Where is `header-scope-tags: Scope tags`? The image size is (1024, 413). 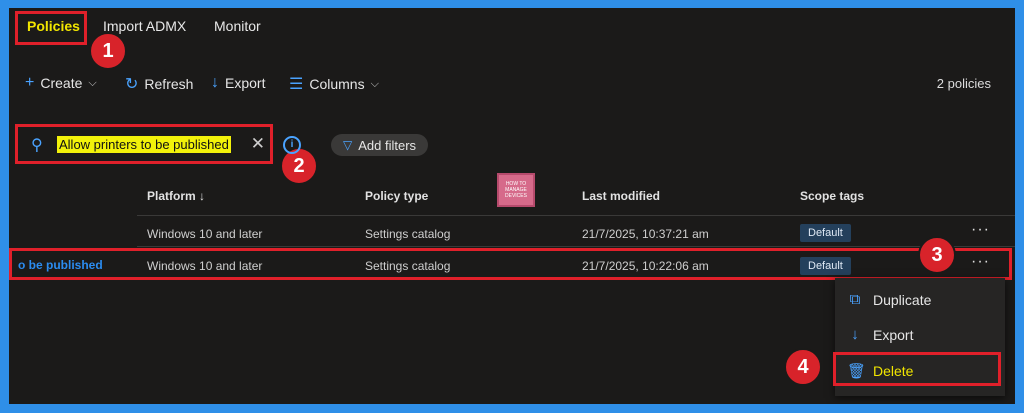 header-scope-tags: Scope tags is located at coordinates (832, 196).